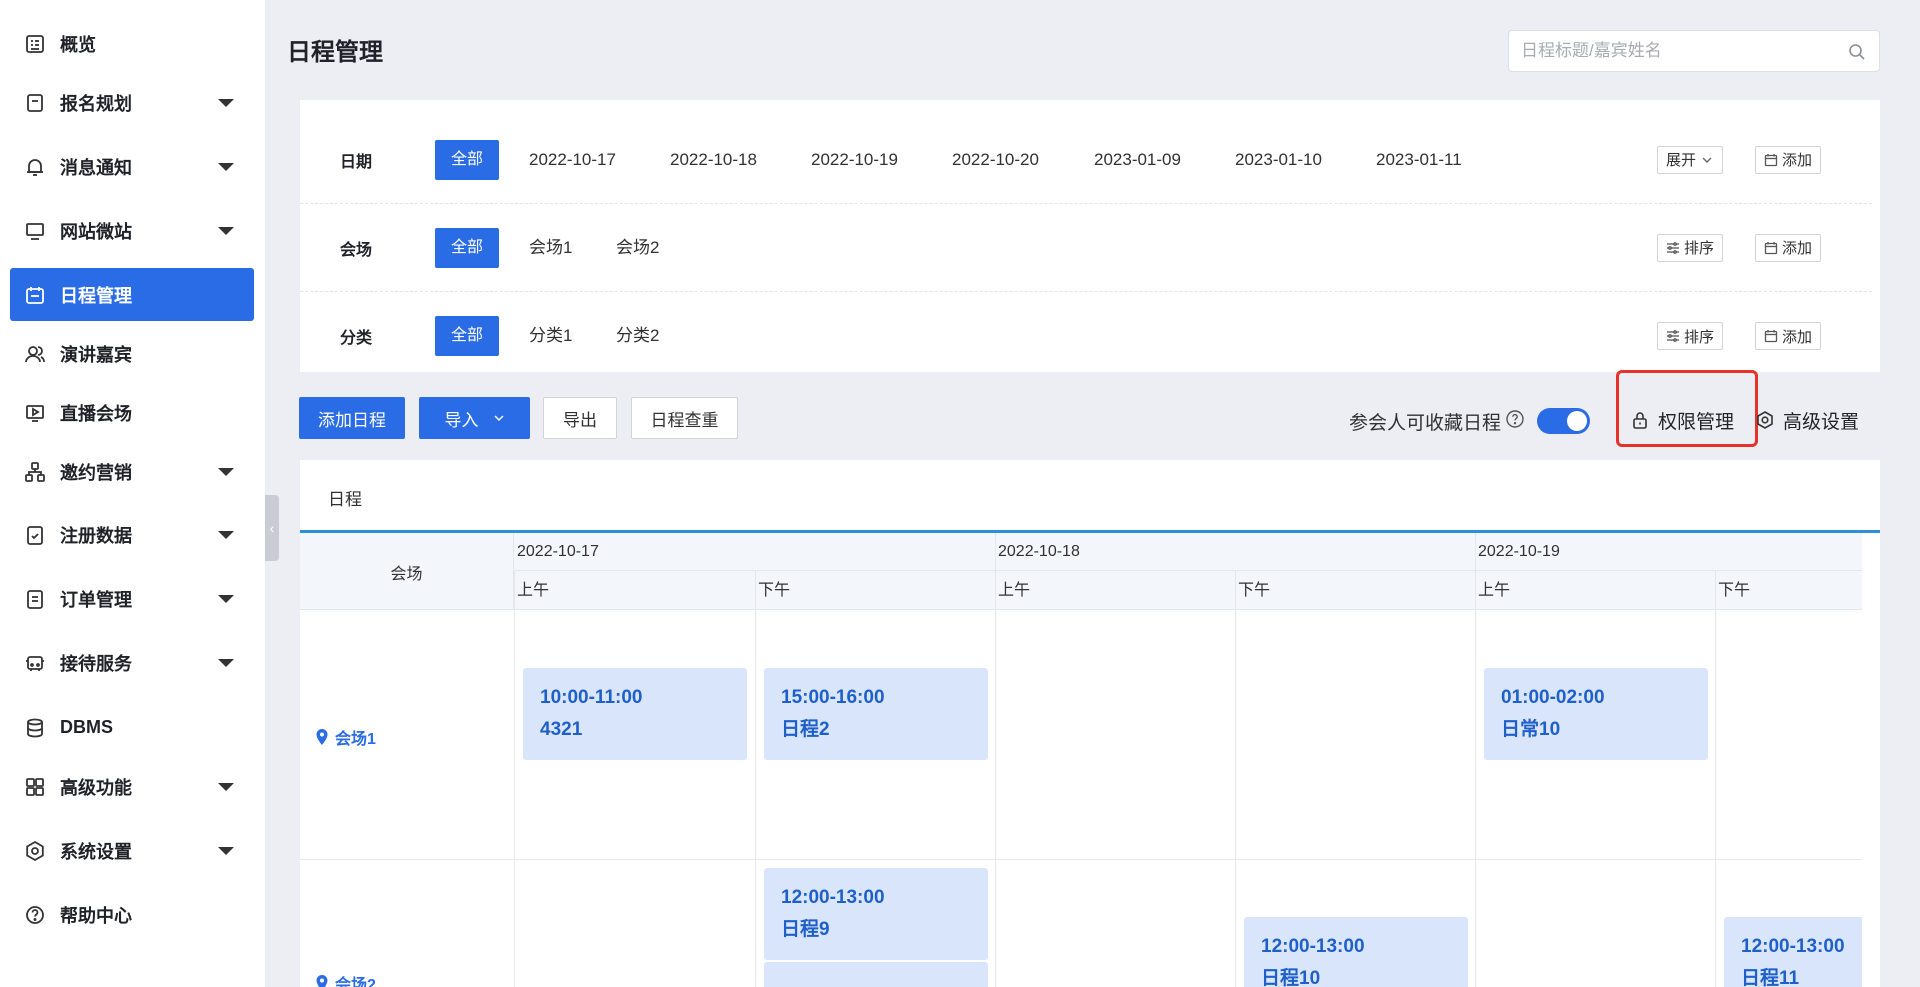  I want to click on schedule-event: 12:00-13:00 日程9, so click(876, 914).